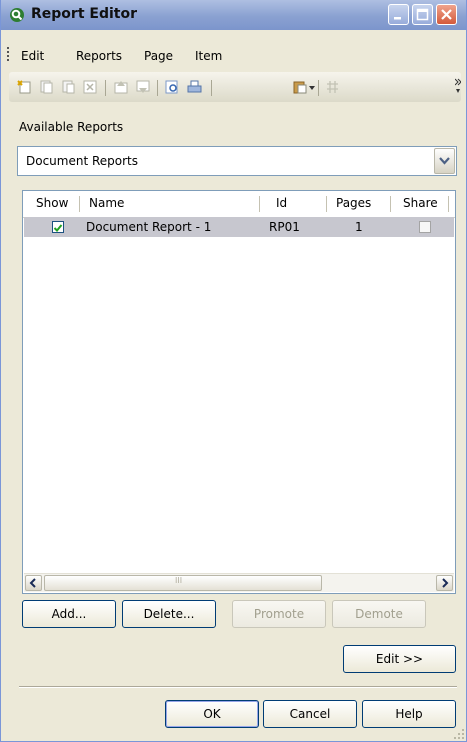 The width and height of the screenshot is (467, 742). I want to click on available-reports-value: Document Reports, so click(82, 161).